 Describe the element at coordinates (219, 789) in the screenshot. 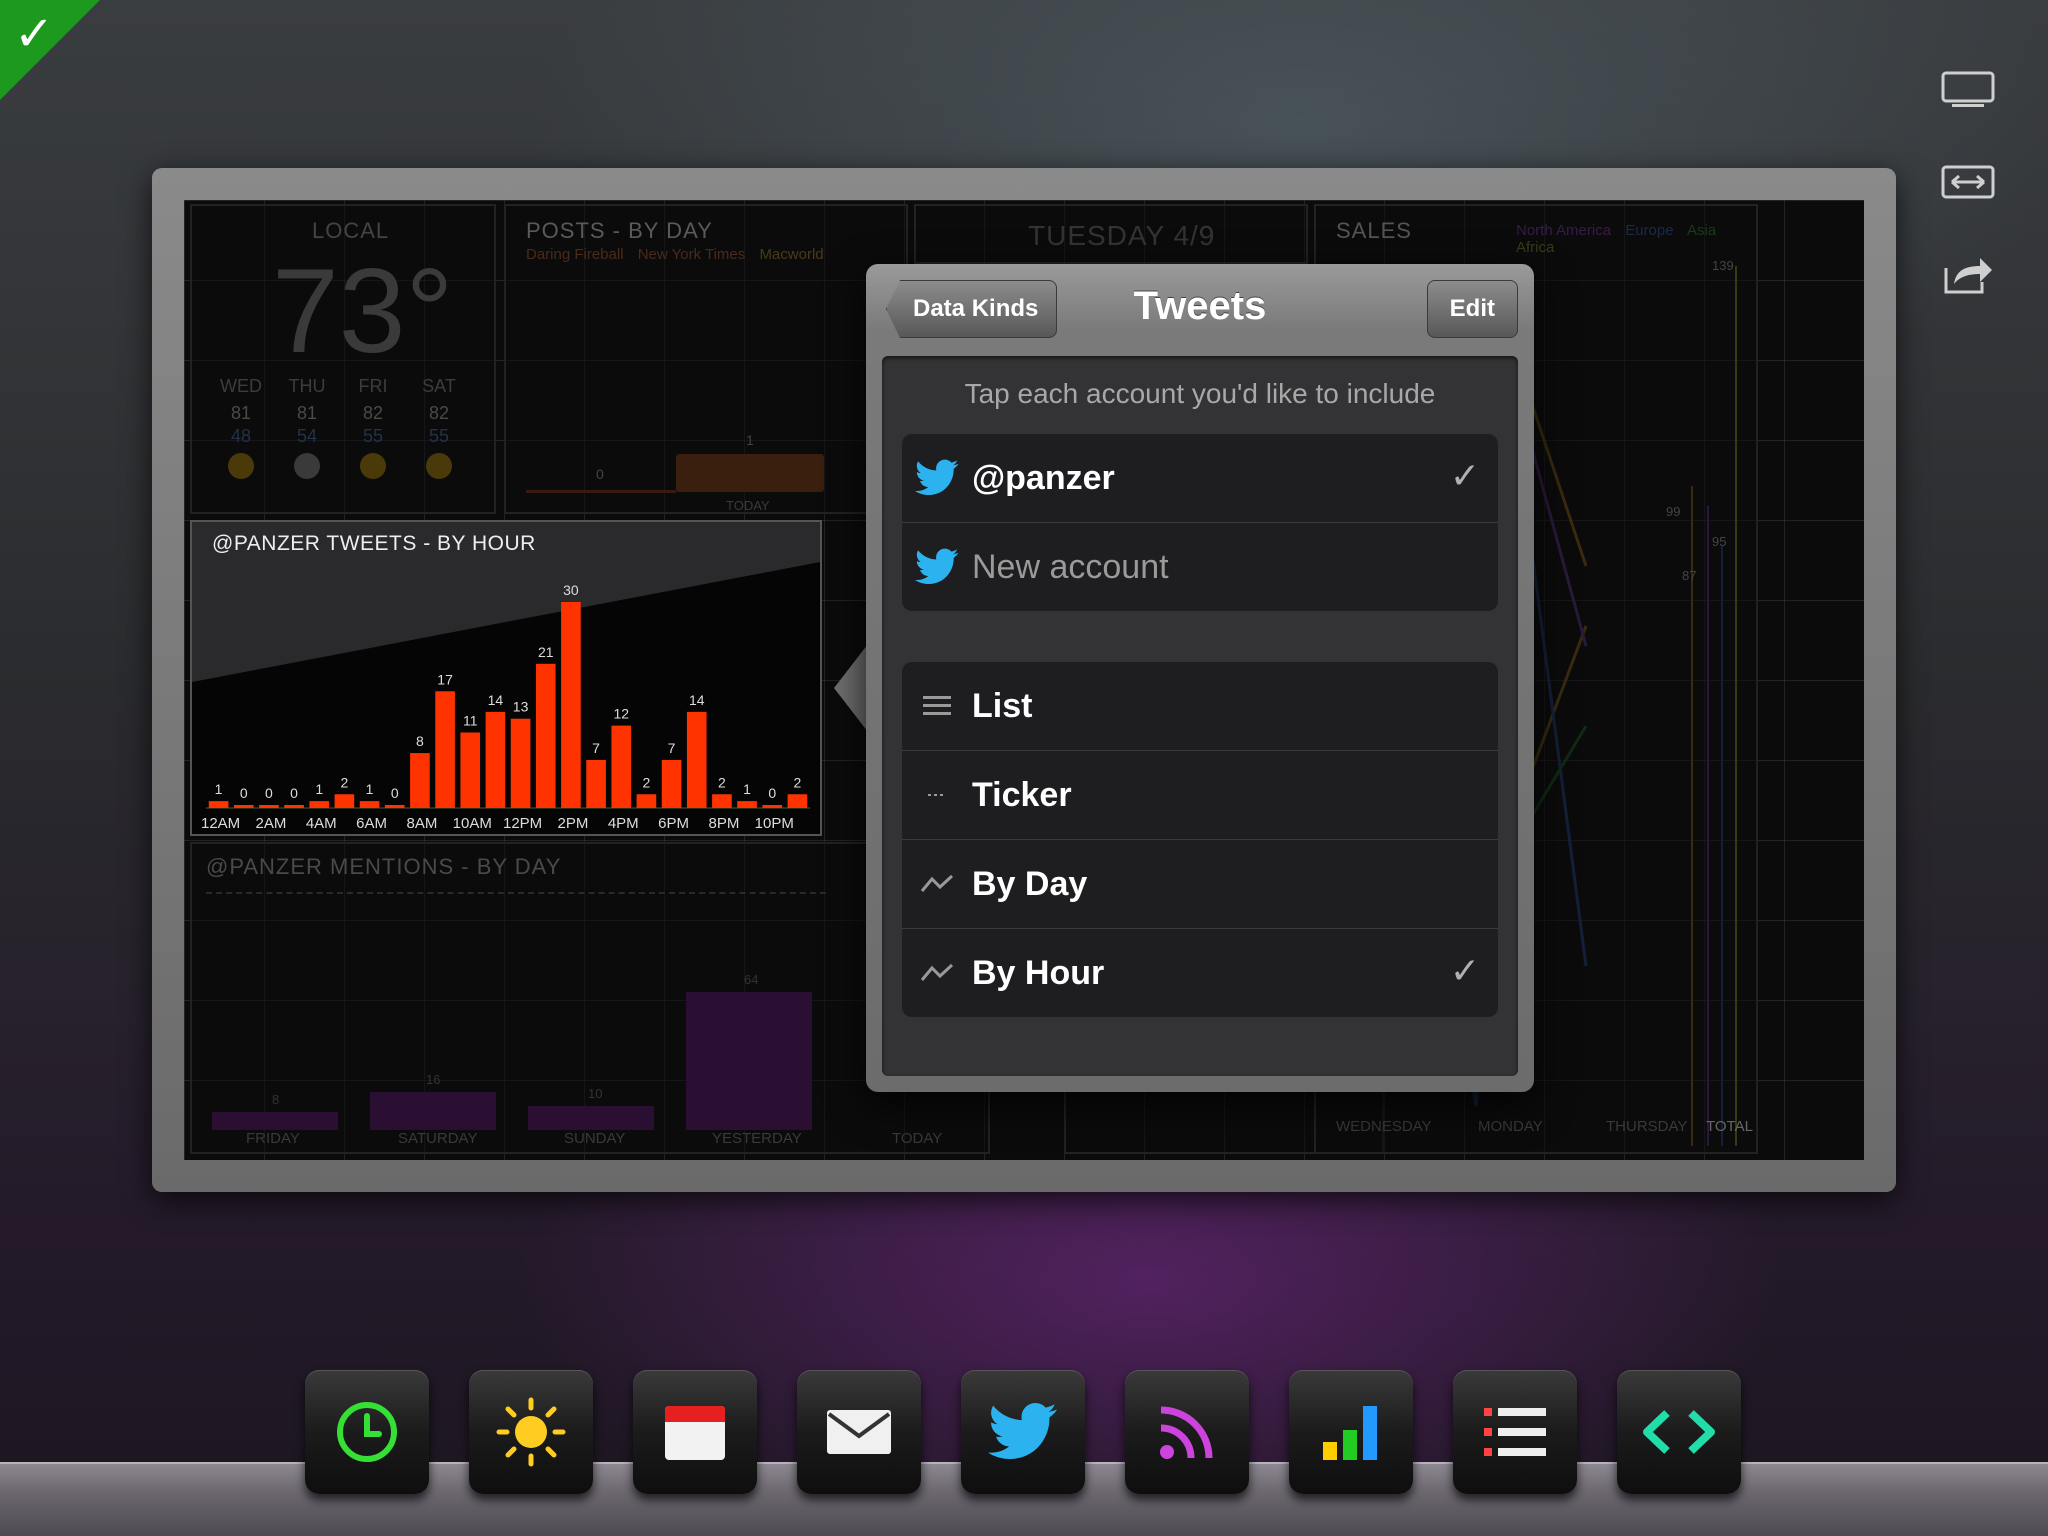

I see `chart-data-label: 1` at that location.